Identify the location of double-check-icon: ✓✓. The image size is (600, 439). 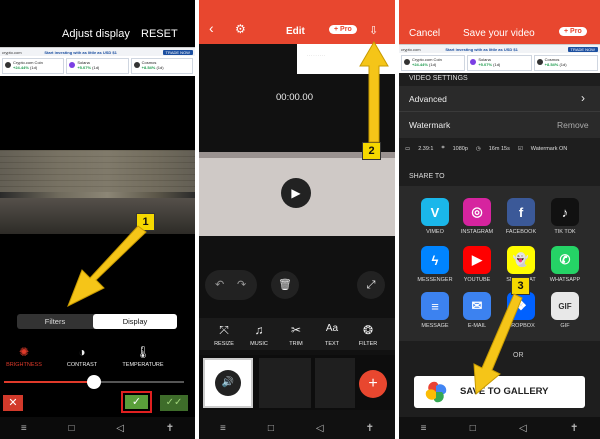
(174, 402).